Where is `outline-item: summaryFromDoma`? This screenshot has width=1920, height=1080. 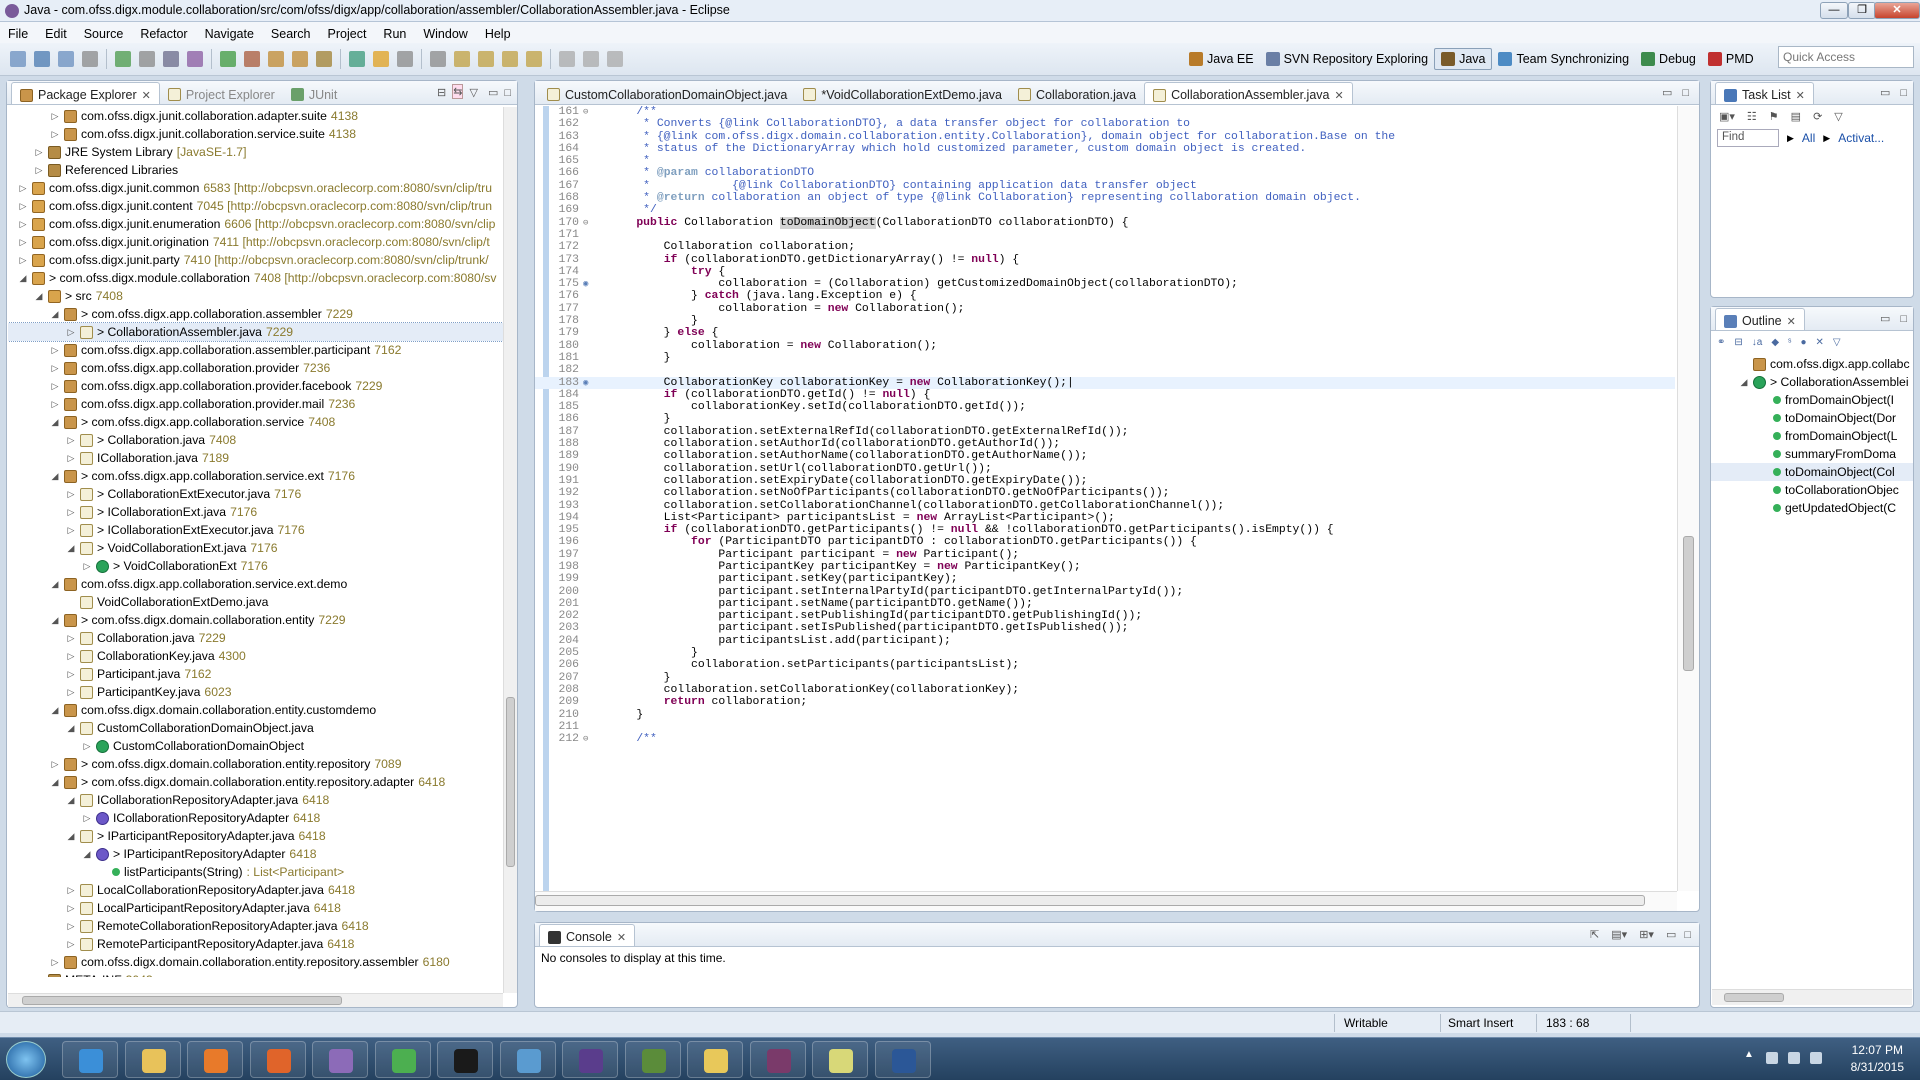 outline-item: summaryFromDoma is located at coordinates (1812, 454).